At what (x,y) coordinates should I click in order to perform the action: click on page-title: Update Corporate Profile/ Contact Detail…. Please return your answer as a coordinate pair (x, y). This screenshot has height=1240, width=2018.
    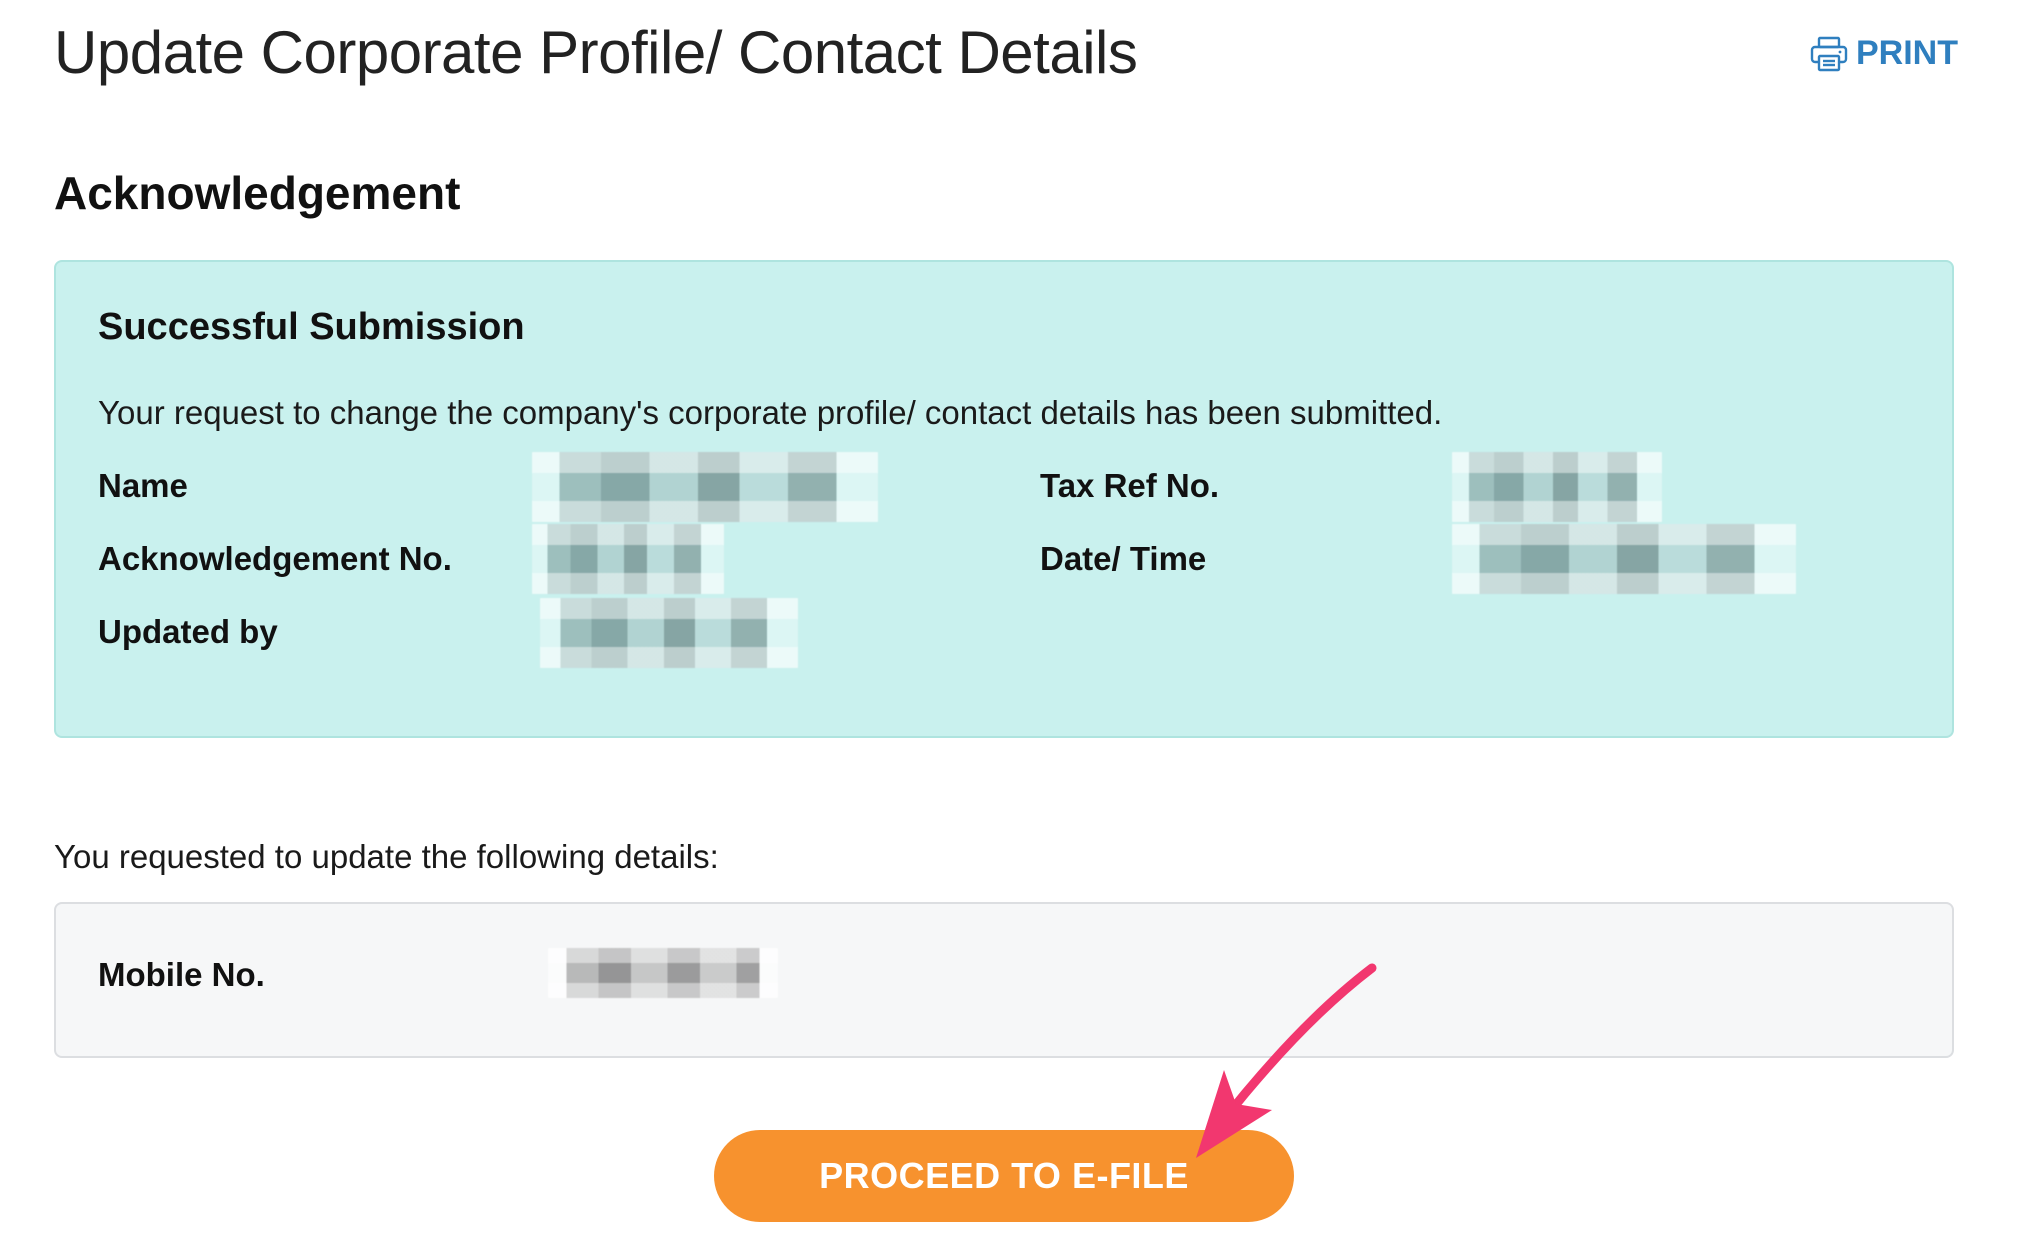
    Looking at the image, I should click on (596, 52).